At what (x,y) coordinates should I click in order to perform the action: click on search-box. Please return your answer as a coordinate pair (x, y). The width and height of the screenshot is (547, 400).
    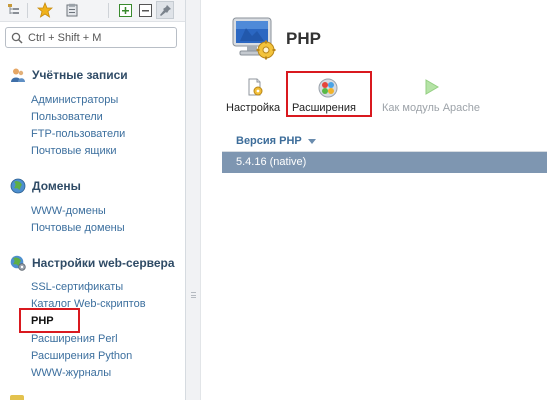
    Looking at the image, I should click on (91, 37).